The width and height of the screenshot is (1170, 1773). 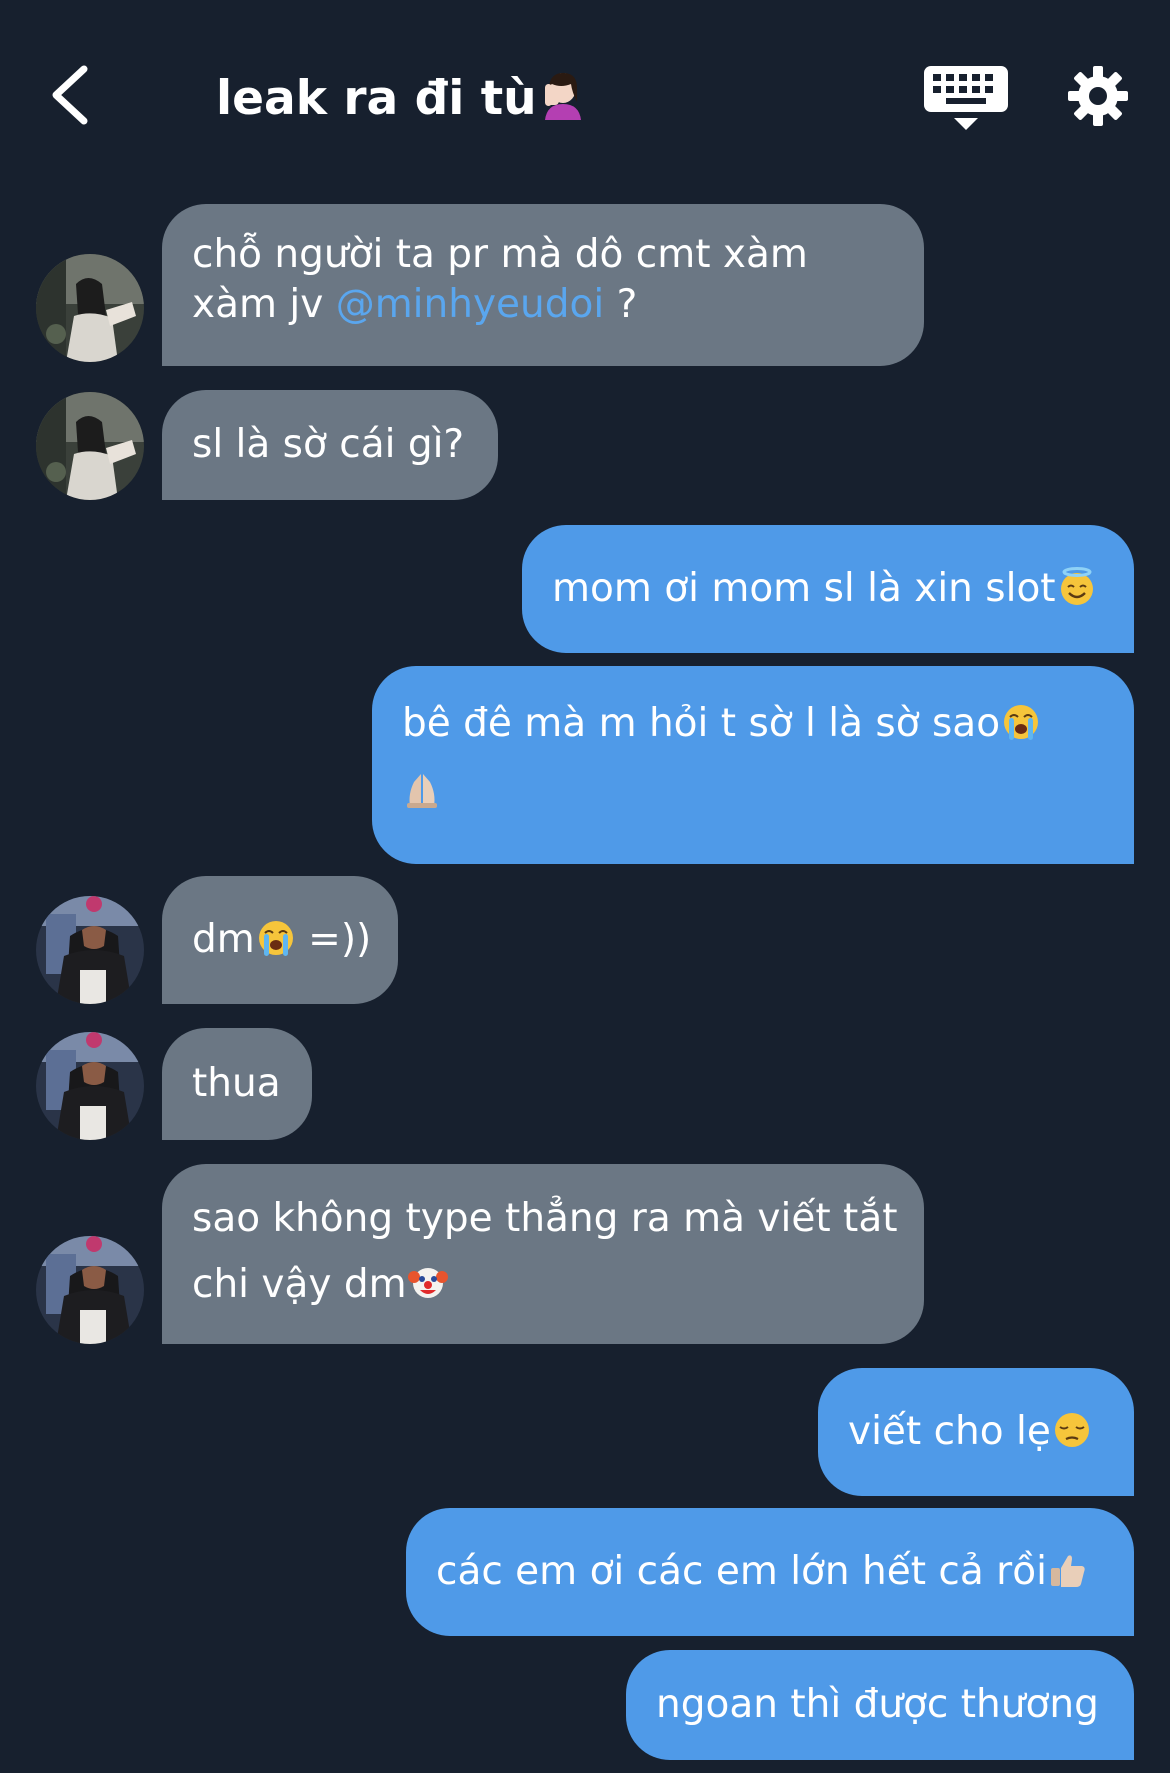 I want to click on chat-title-text: leak ra đi tù, so click(x=376, y=98).